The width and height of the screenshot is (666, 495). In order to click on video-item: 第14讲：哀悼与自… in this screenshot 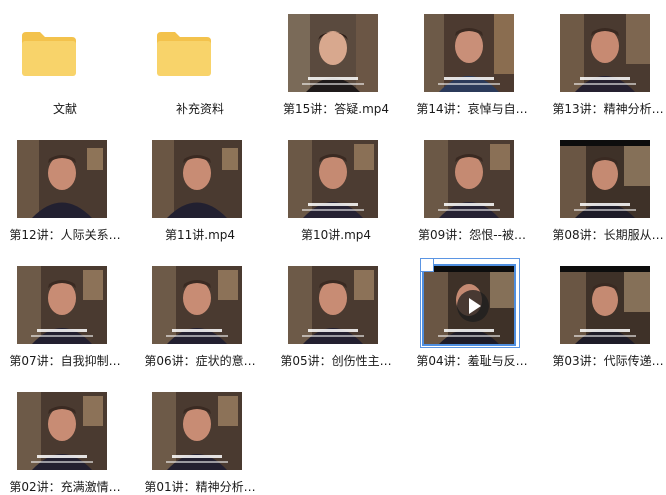, I will do `click(472, 60)`.